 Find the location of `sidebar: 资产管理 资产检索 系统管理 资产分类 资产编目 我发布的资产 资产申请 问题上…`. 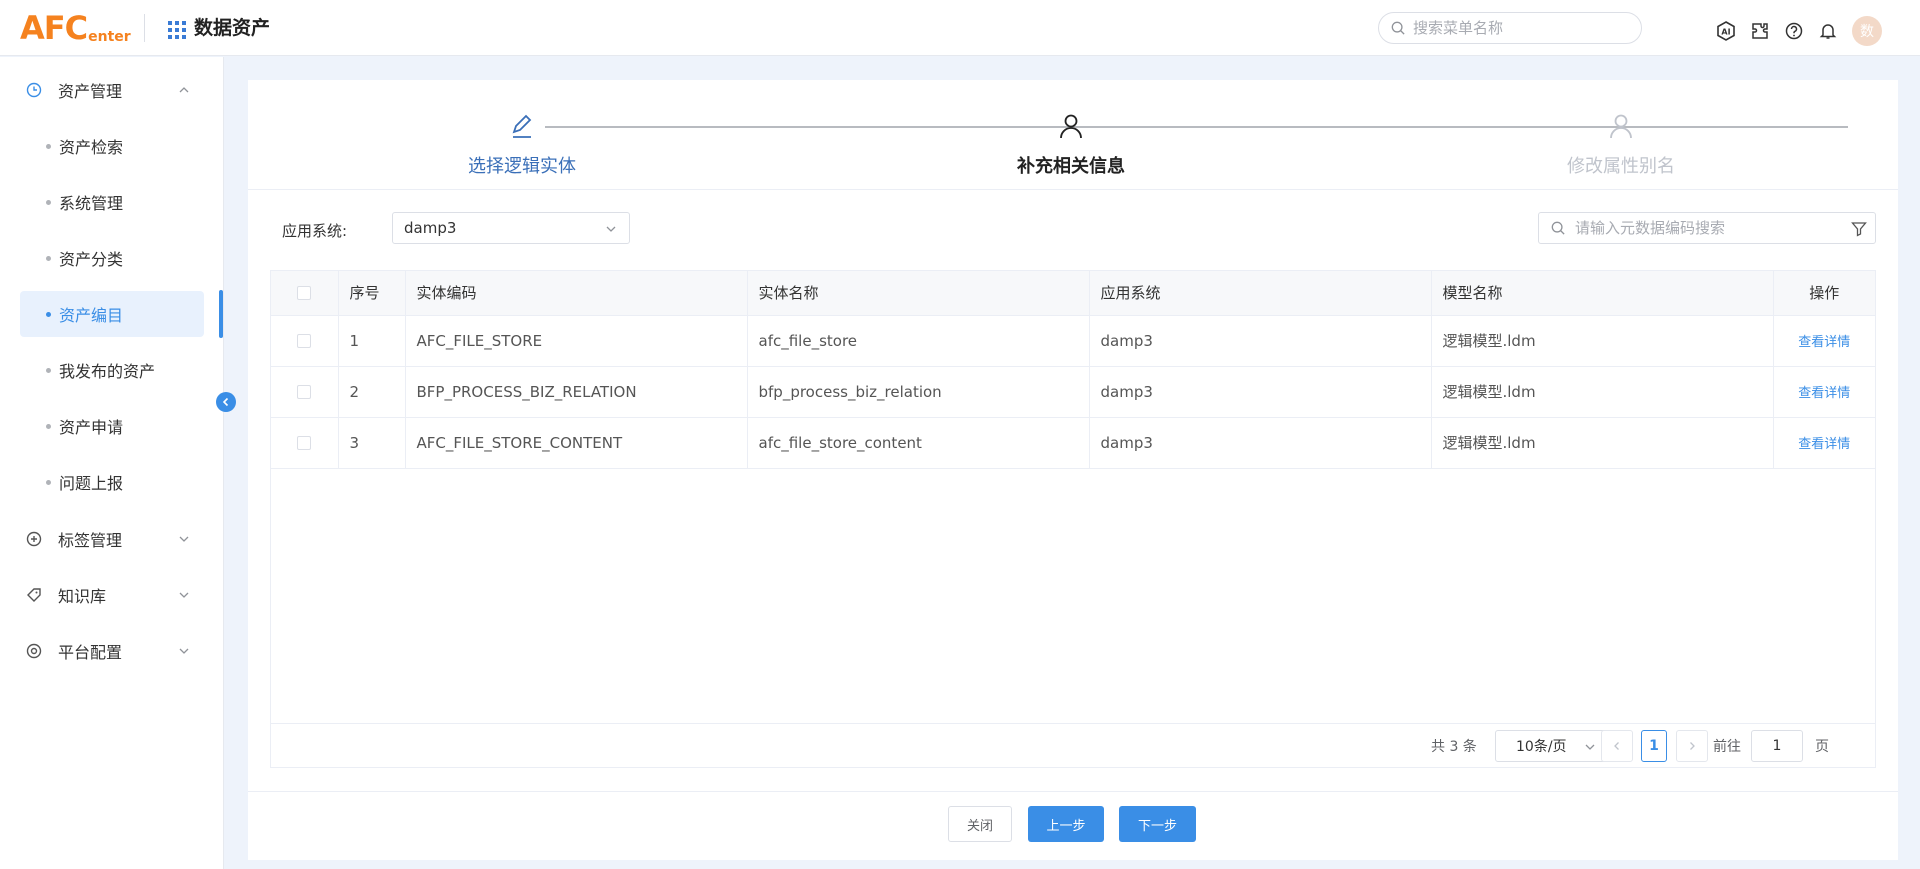

sidebar: 资产管理 资产检索 系统管理 资产分类 资产编目 我发布的资产 资产申请 问题上… is located at coordinates (112, 463).